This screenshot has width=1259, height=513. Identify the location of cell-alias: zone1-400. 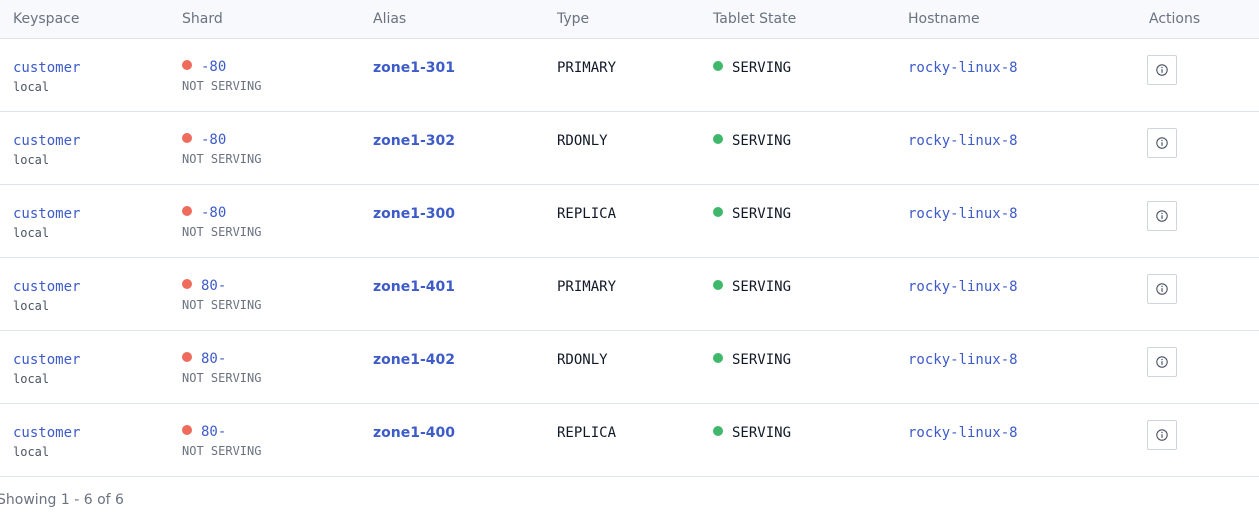
(452, 440).